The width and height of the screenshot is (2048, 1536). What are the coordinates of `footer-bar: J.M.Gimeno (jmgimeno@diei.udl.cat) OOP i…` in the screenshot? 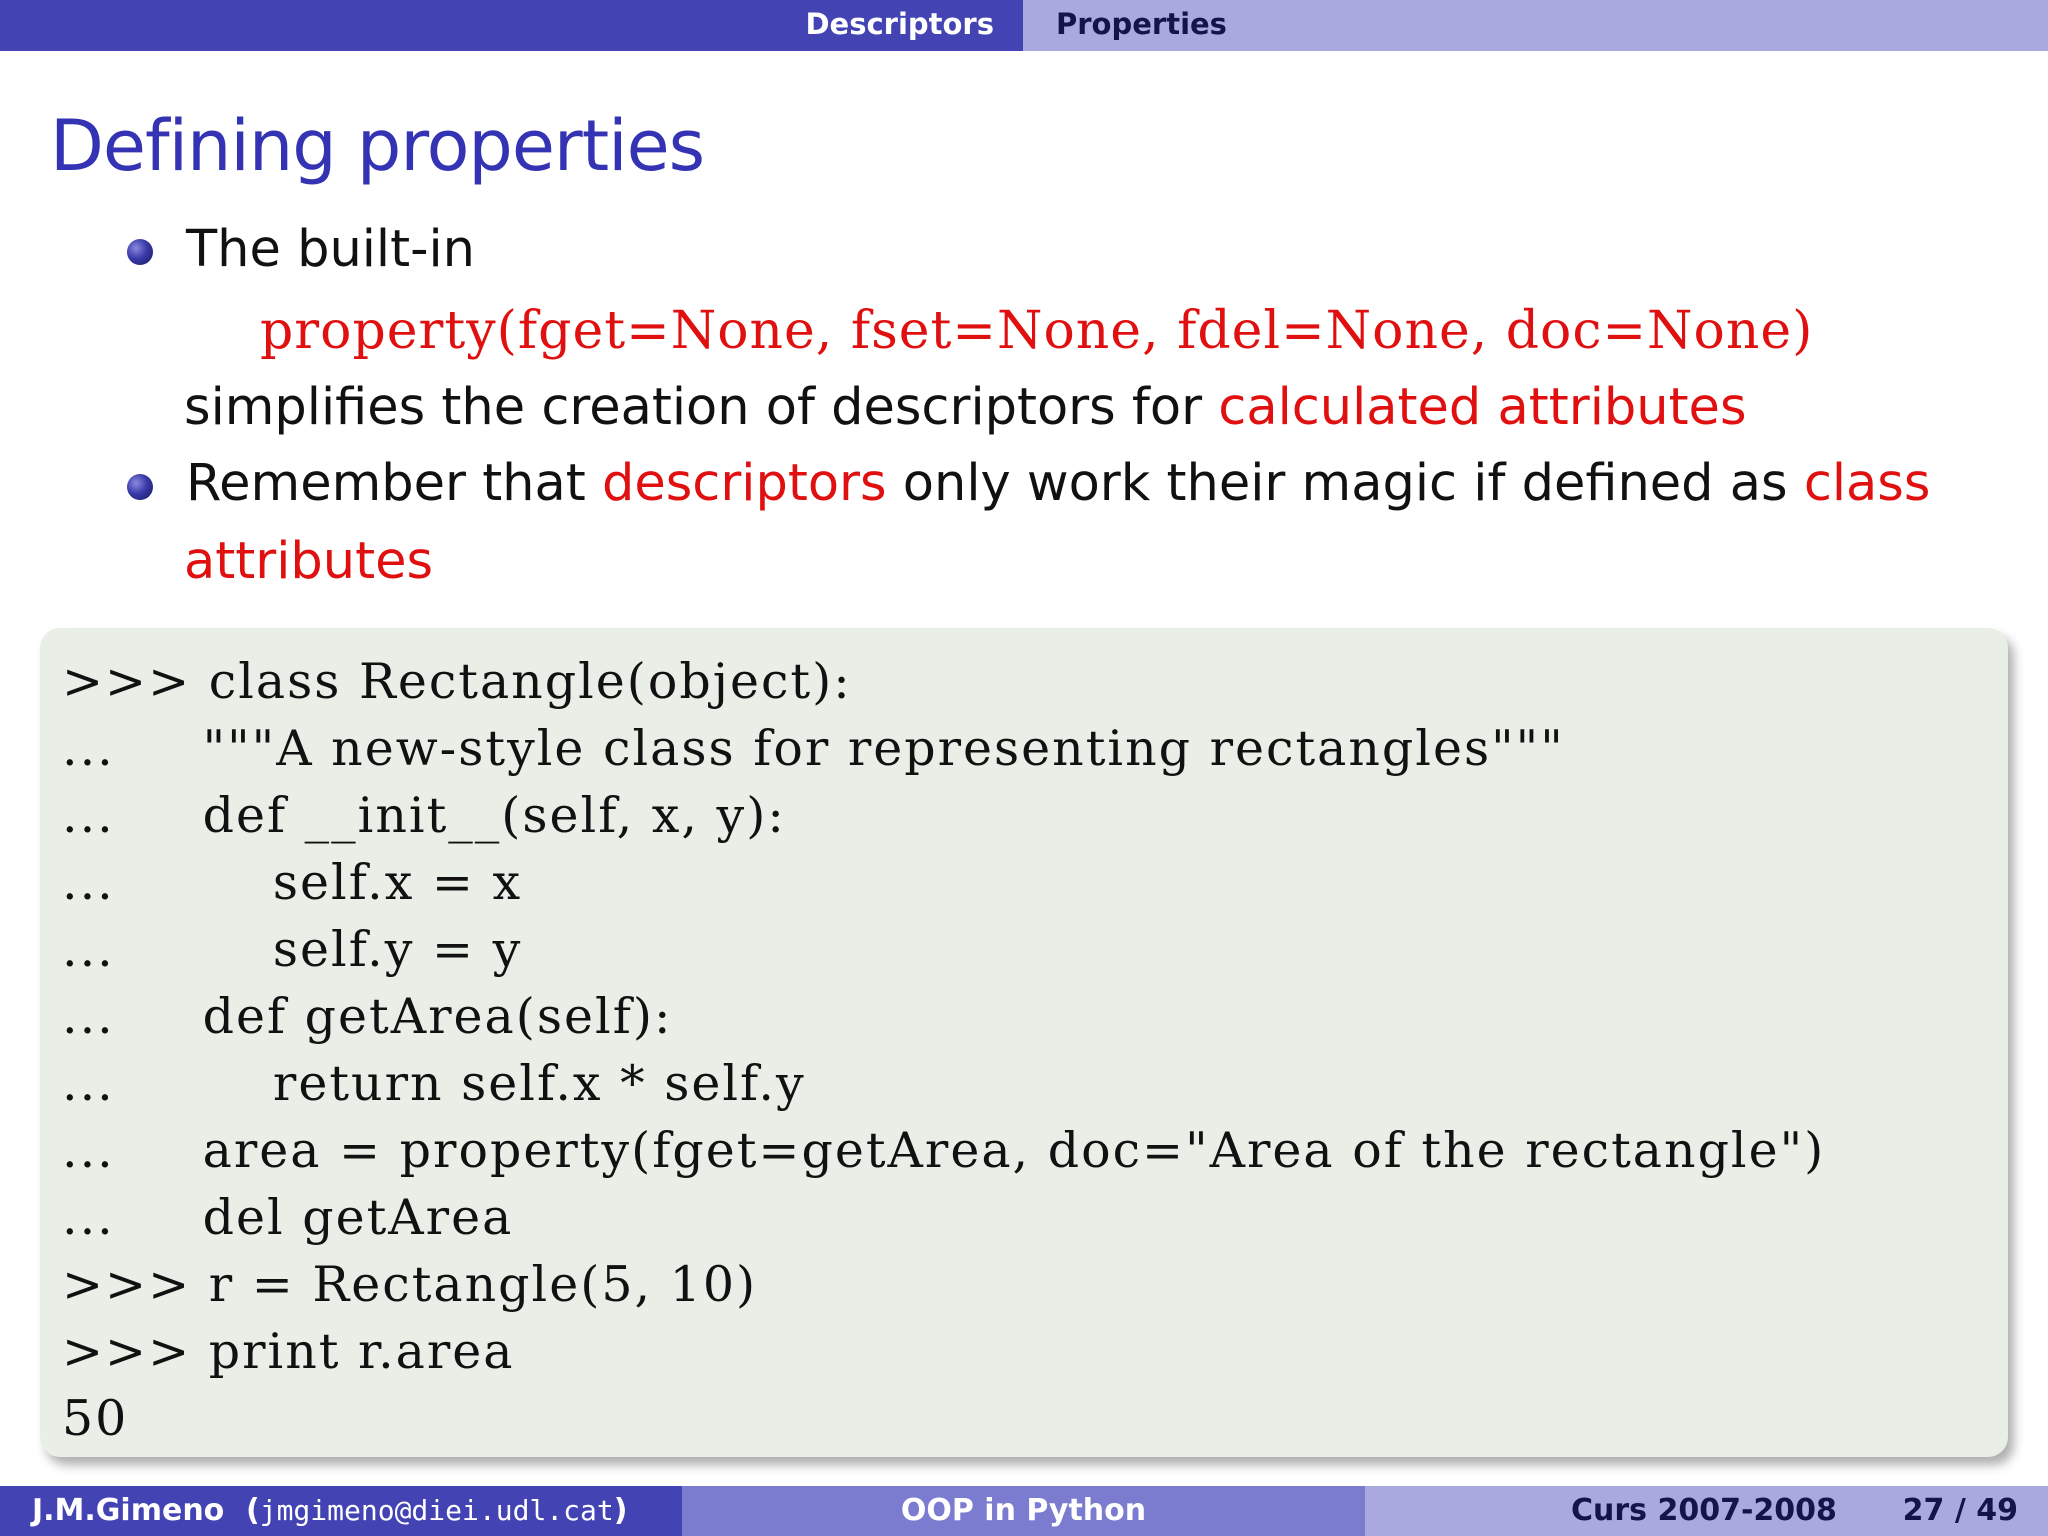 It's located at (1024, 1511).